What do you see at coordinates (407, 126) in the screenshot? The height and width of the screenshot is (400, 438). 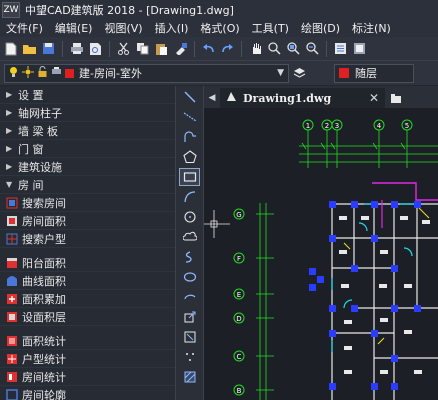 I see `axis-label-5: 5` at bounding box center [407, 126].